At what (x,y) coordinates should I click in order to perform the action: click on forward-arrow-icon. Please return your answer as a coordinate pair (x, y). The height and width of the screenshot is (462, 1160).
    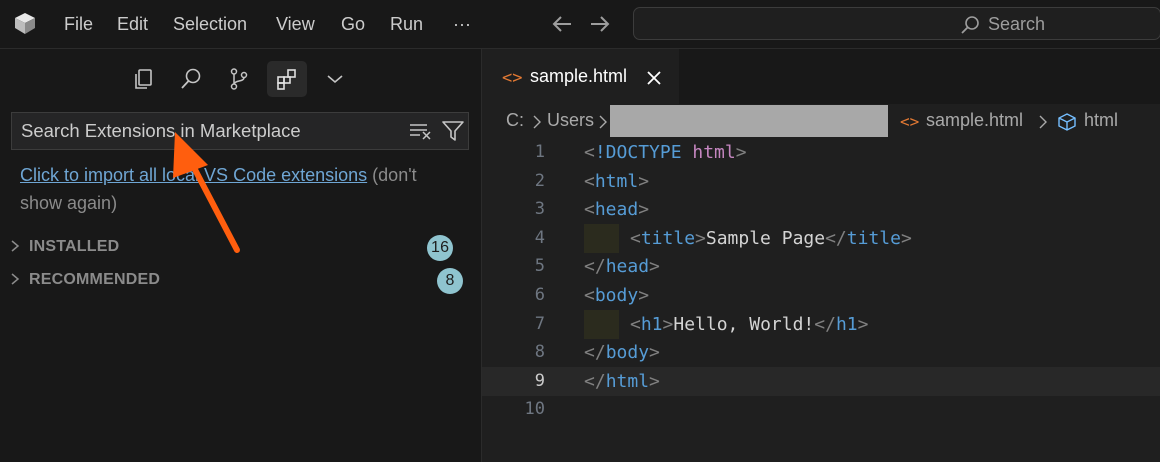
    Looking at the image, I should click on (600, 24).